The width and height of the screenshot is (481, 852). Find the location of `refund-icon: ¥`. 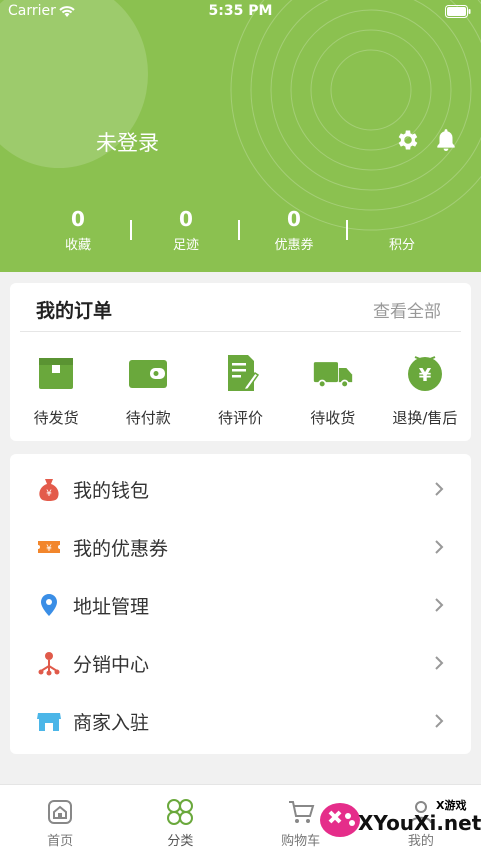

refund-icon: ¥ is located at coordinates (424, 373).